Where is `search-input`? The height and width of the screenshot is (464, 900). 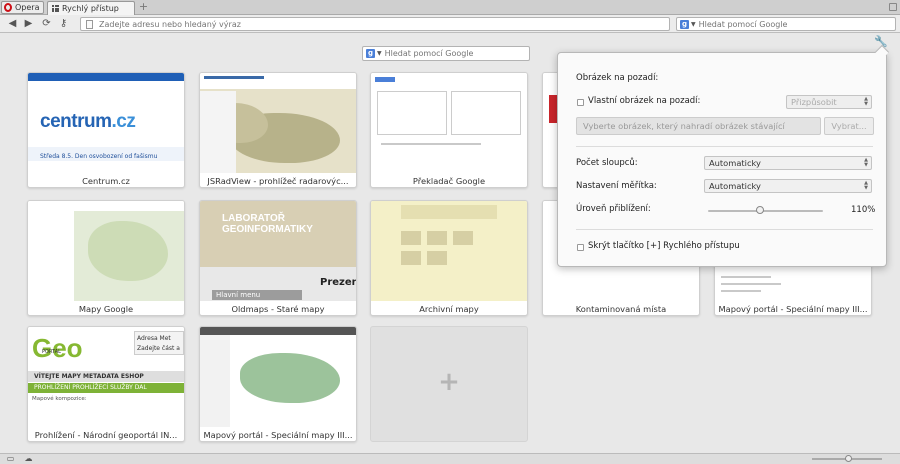
search-input is located at coordinates (793, 24).